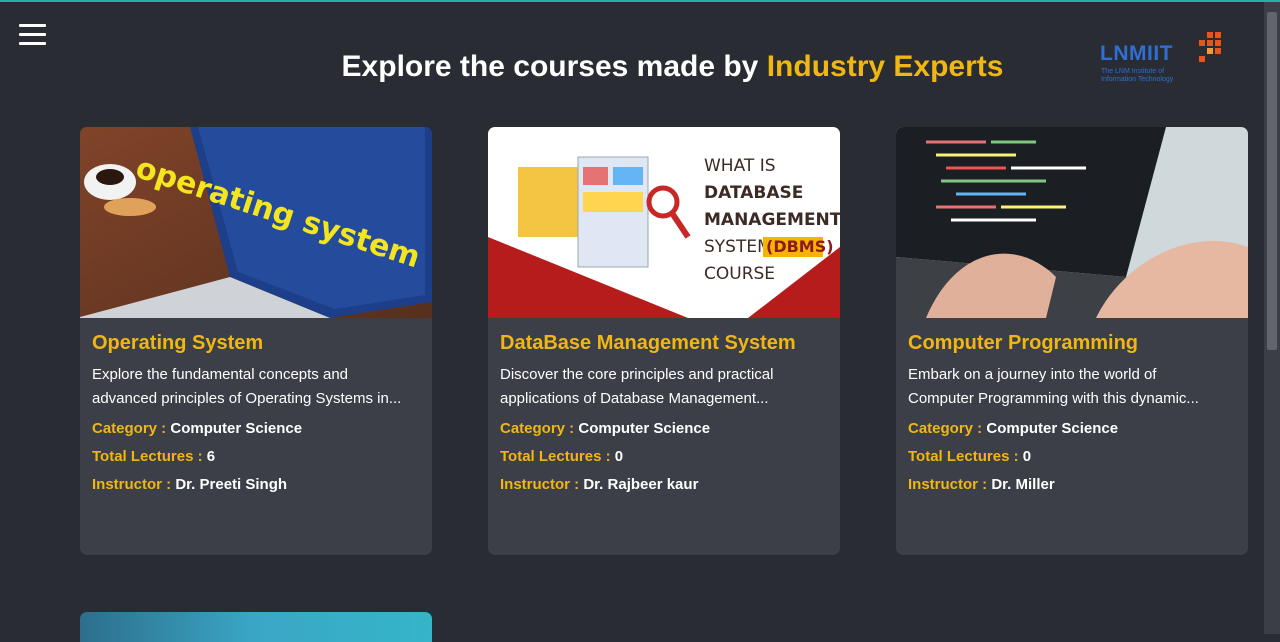  I want to click on course-instructor: Instructor : Dr. Miller, so click(981, 484).